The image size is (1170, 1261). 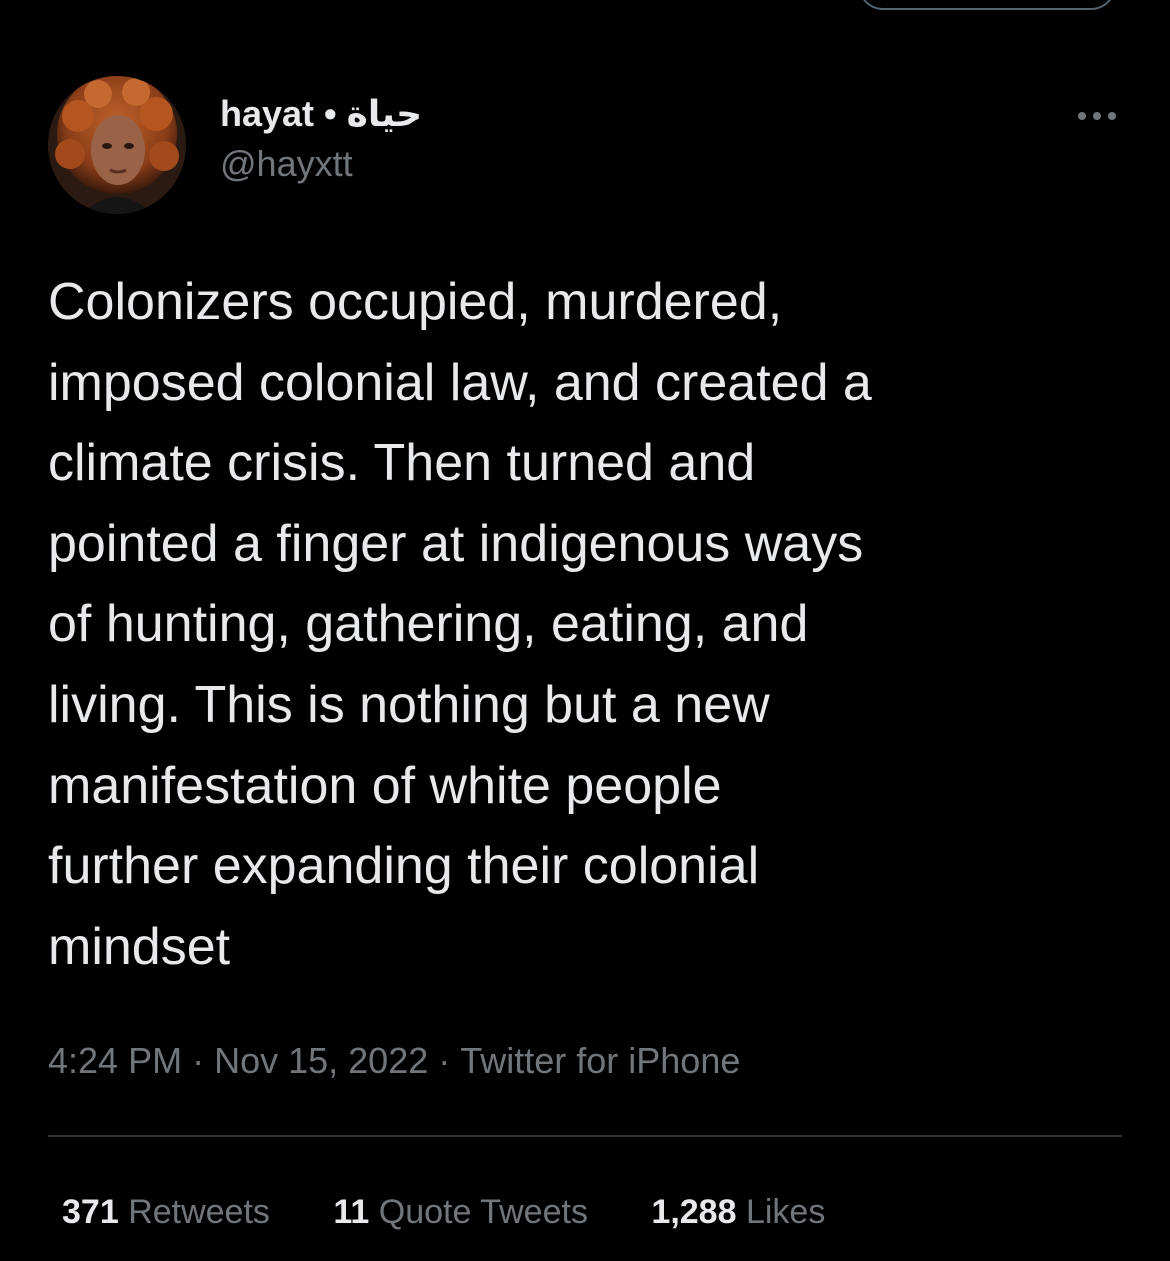 I want to click on quote-tweets-stat: 11 Quote Tweets, so click(x=460, y=1212).